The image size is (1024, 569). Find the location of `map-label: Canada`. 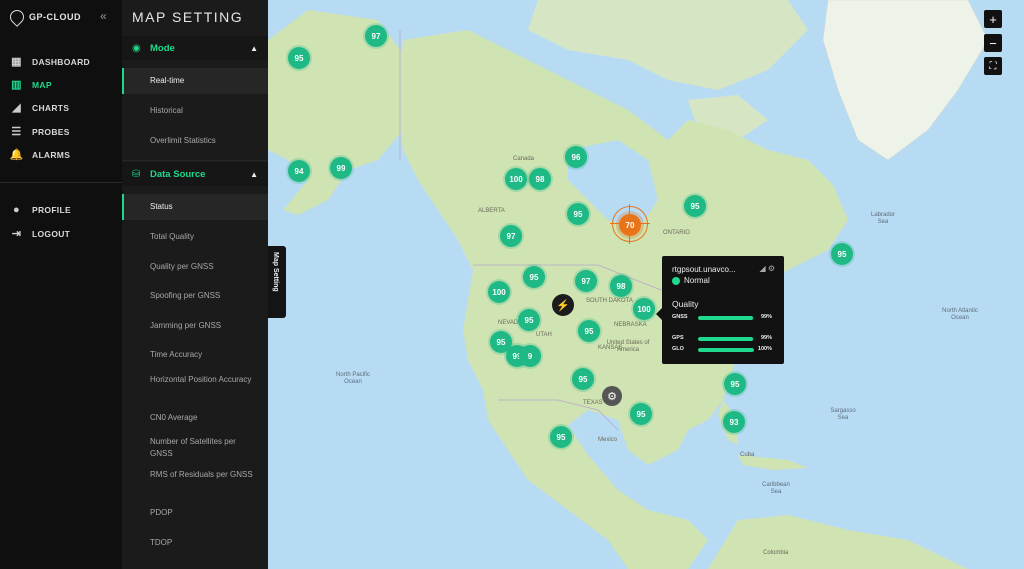

map-label: Canada is located at coordinates (524, 159).